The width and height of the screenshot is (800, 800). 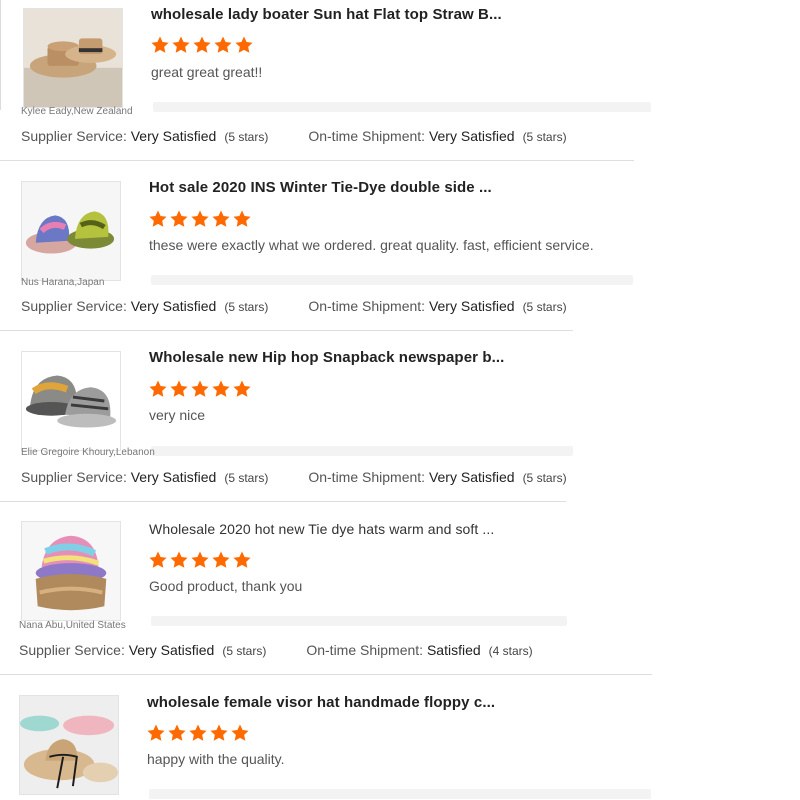 I want to click on product-thumbnail-snapback-cap, so click(x=71, y=401).